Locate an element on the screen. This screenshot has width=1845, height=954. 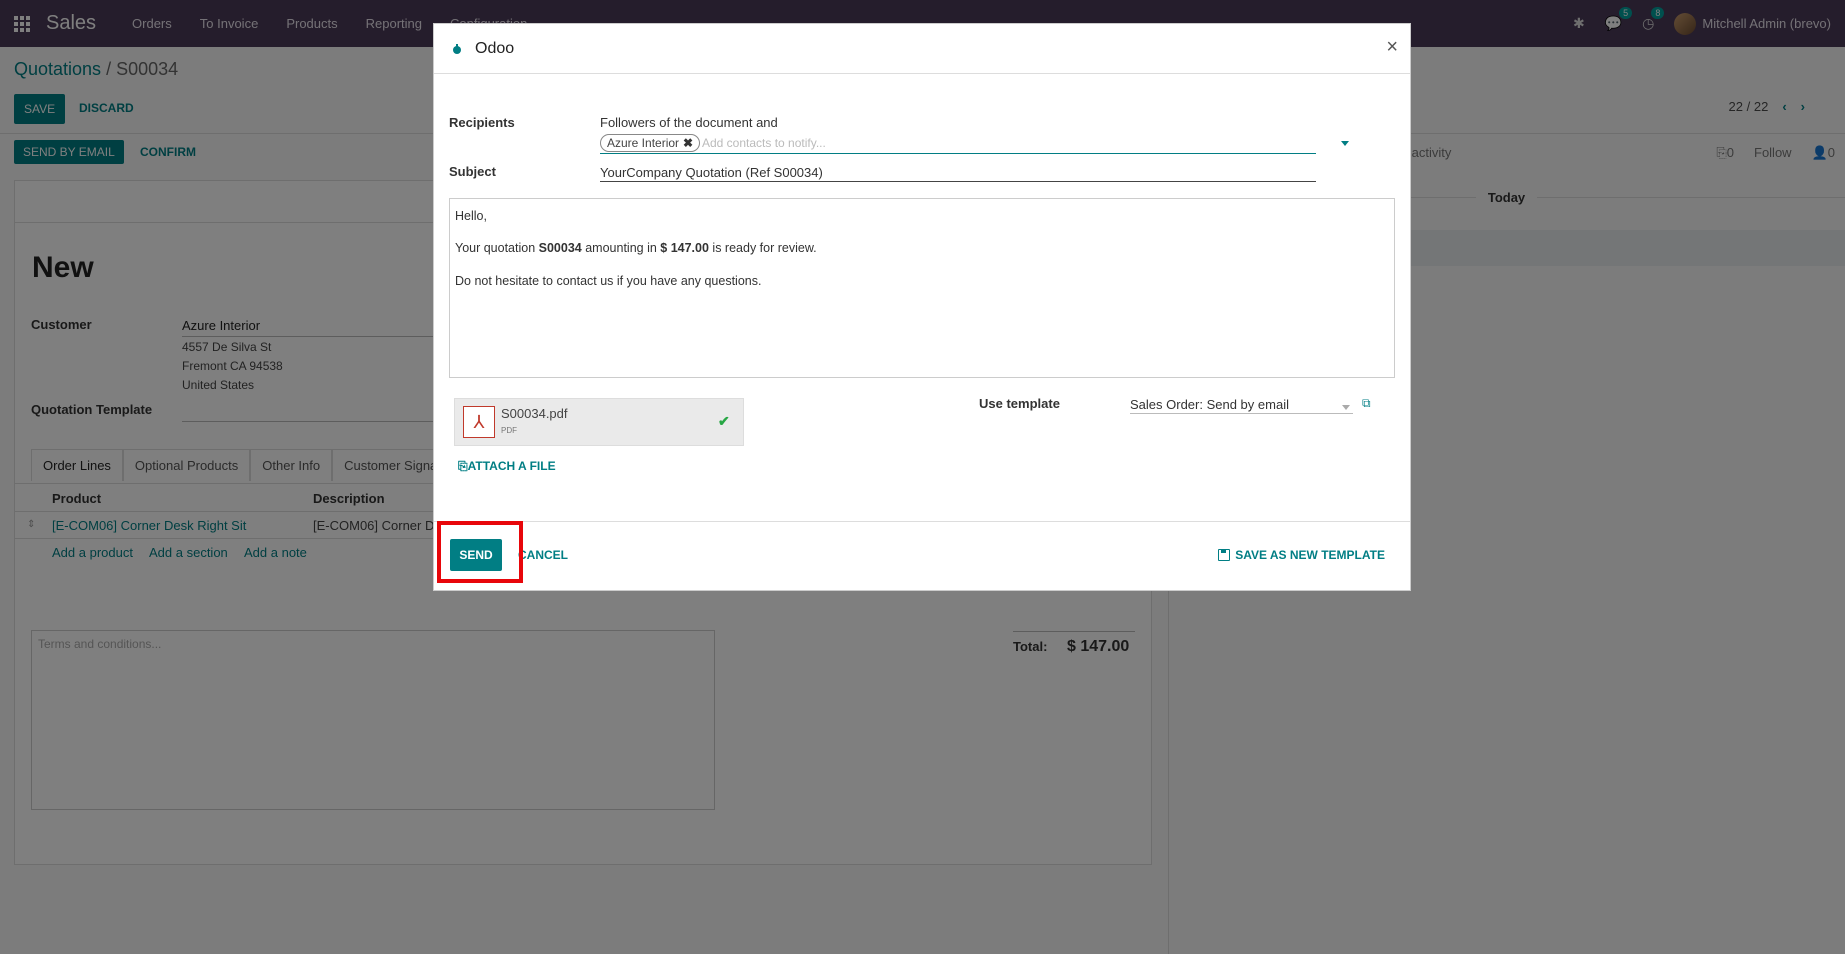
recipient-tag: Azure Interior ✖ is located at coordinates (650, 143).